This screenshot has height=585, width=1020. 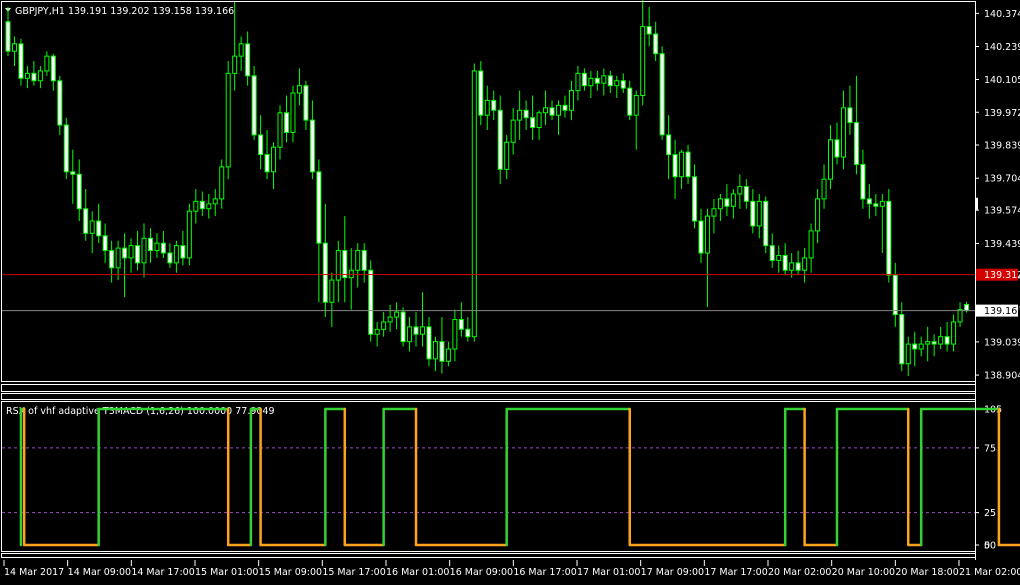 I want to click on panel-separator, so click(x=488, y=555).